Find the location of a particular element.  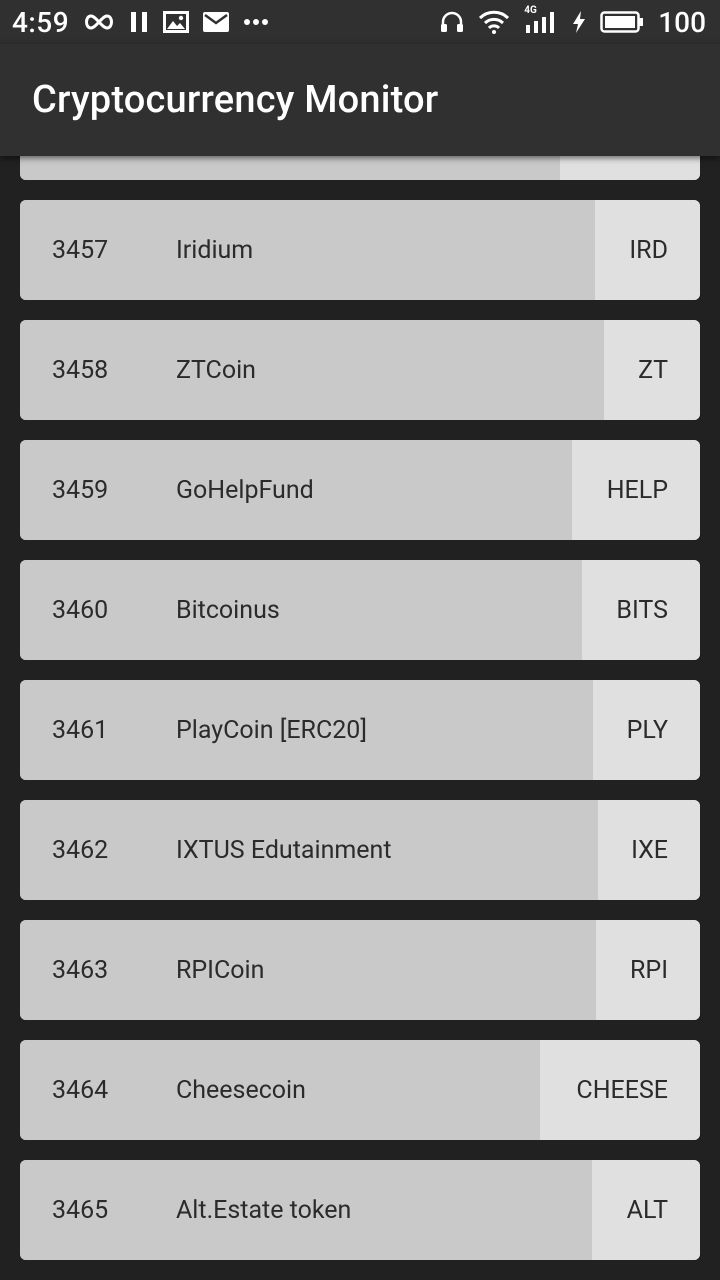

more-dots-icon is located at coordinates (256, 22).